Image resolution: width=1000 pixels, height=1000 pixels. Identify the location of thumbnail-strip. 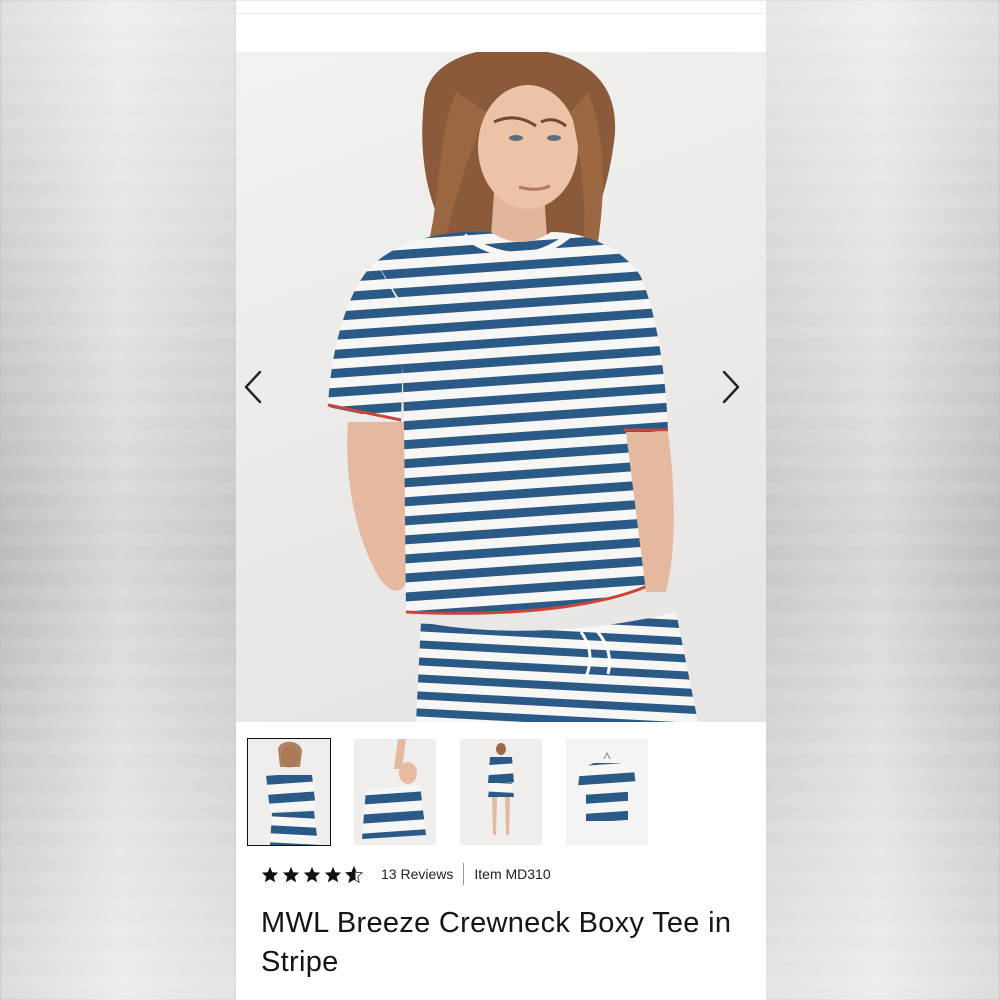
(502, 792).